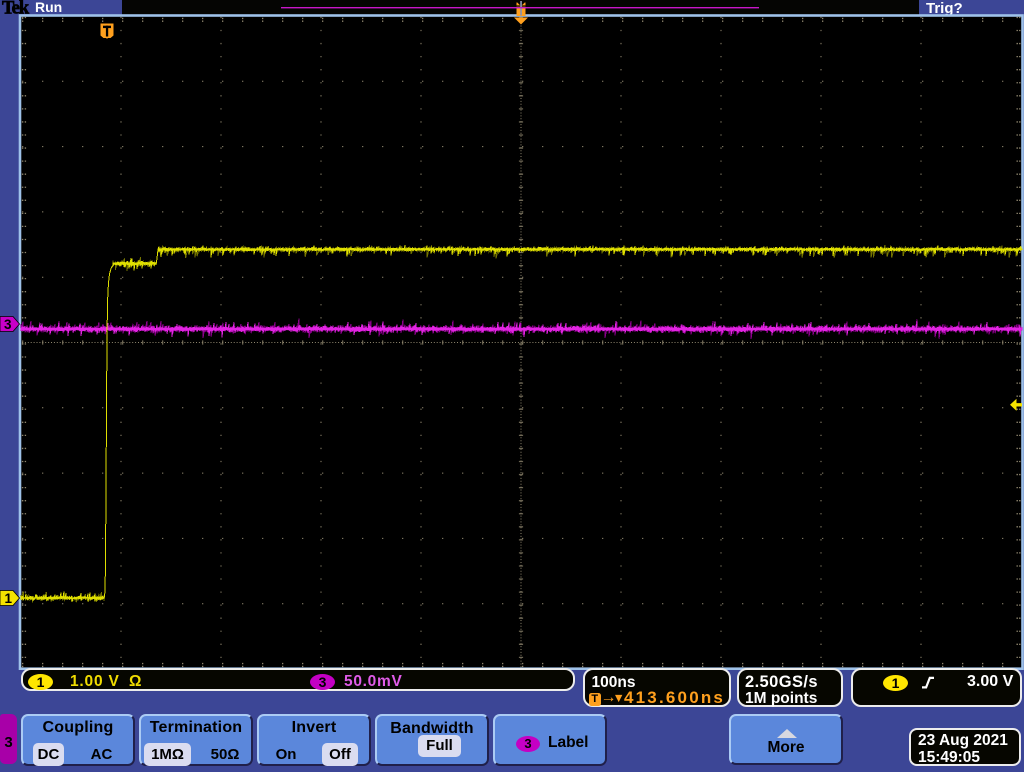 This screenshot has width=1024, height=772. What do you see at coordinates (48, 7) in the screenshot?
I see `svg-text: Run` at bounding box center [48, 7].